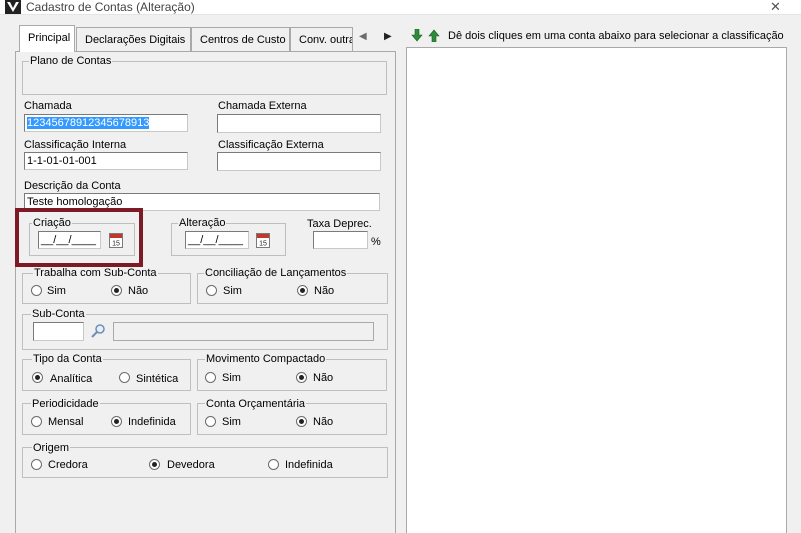  Describe the element at coordinates (98, 331) in the screenshot. I see `search-icon` at that location.